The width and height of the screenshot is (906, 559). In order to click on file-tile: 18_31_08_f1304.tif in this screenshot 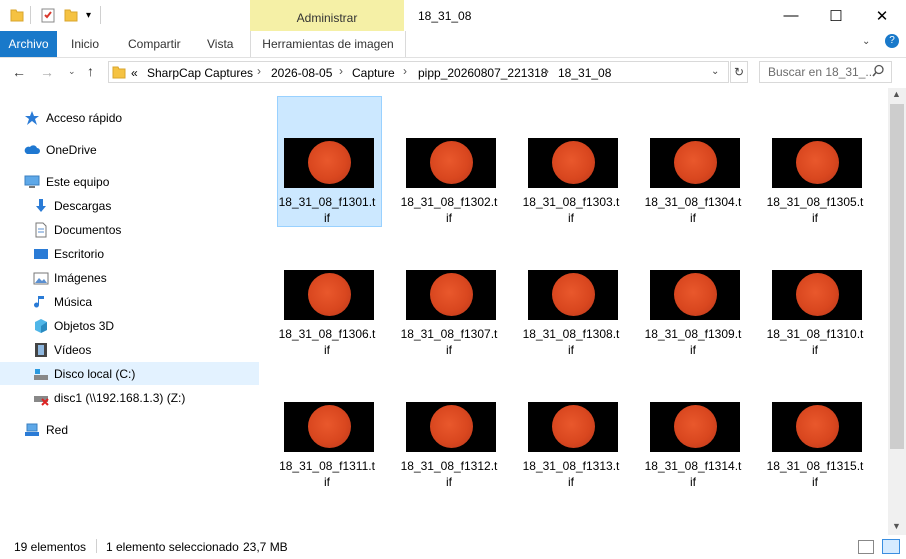, I will do `click(693, 161)`.